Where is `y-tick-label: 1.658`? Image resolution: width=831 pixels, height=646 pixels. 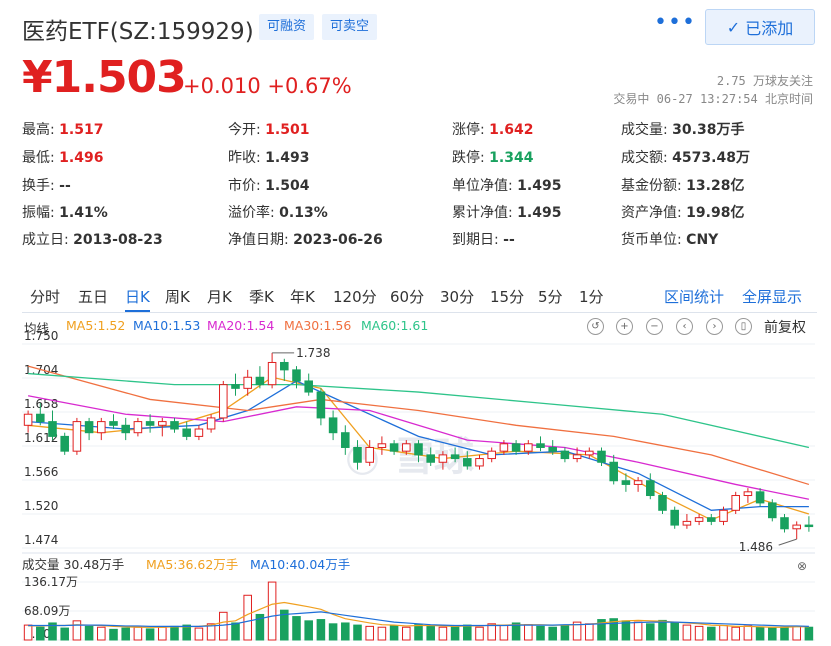 y-tick-label: 1.658 is located at coordinates (41, 404).